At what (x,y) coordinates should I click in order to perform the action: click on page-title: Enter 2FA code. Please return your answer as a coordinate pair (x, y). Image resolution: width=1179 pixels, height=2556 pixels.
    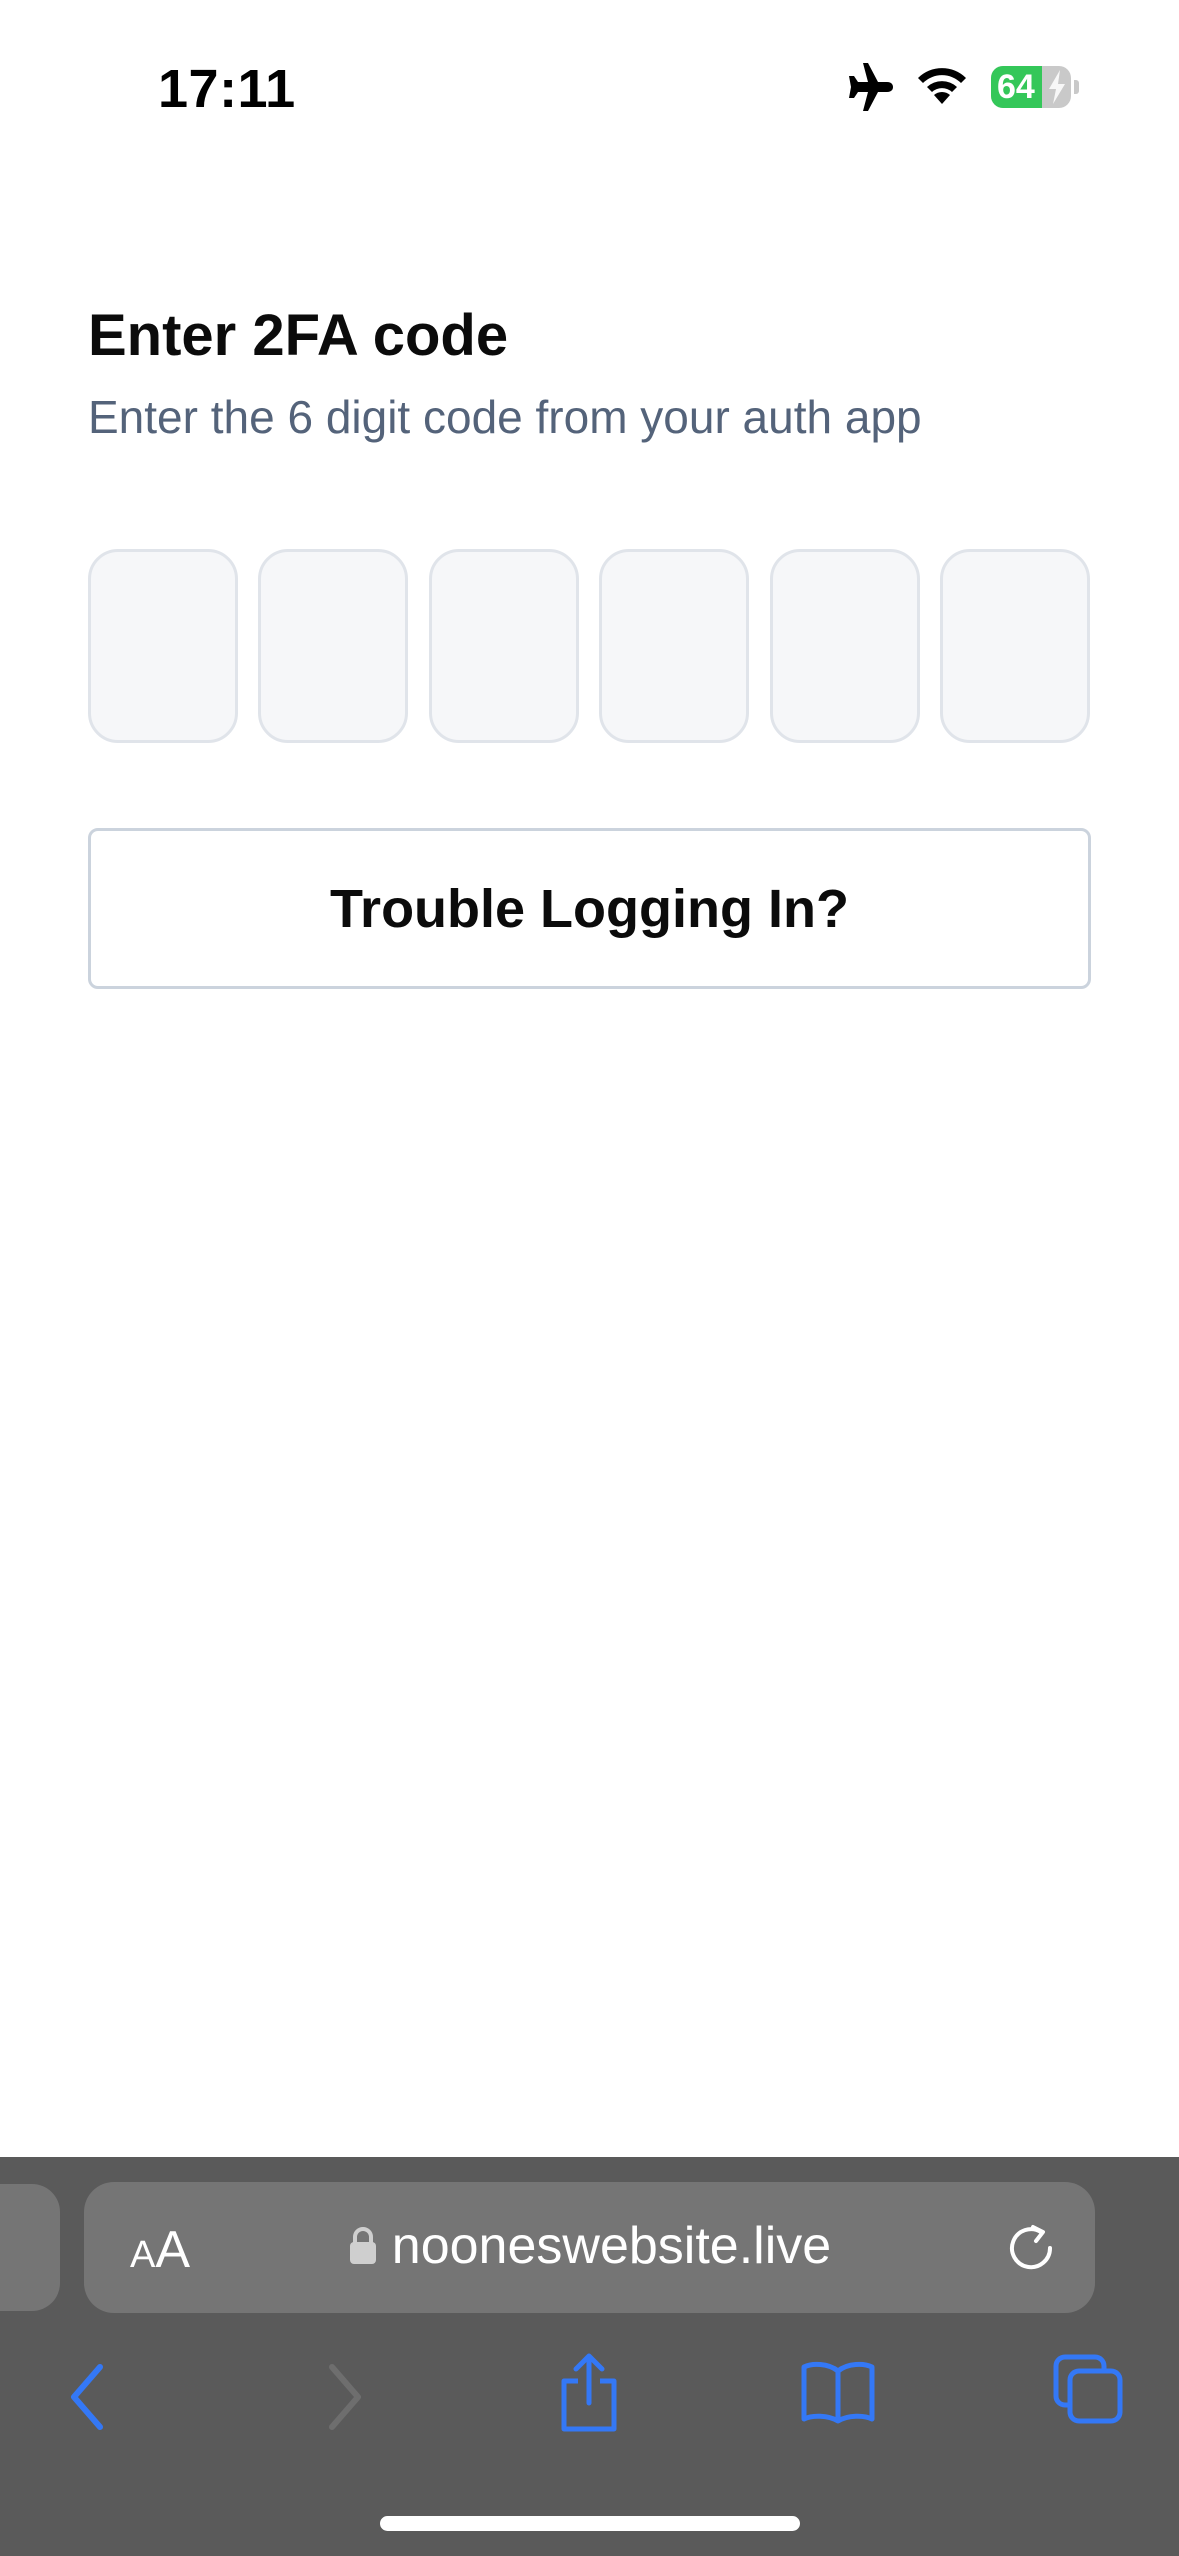
    Looking at the image, I should click on (298, 335).